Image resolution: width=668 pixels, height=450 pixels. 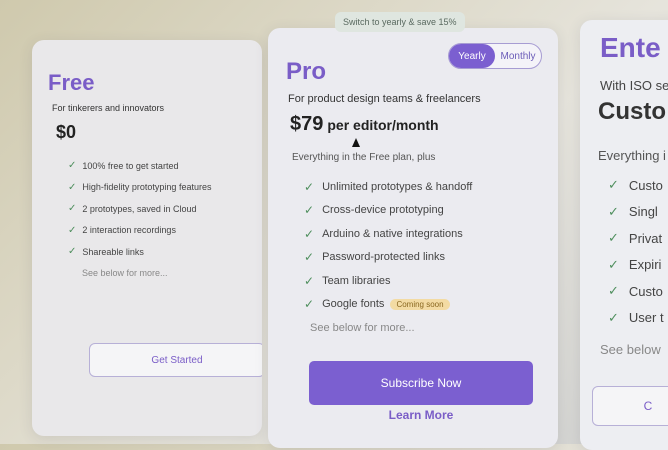 I want to click on enterprise-plan-price: Custo, so click(x=632, y=111).